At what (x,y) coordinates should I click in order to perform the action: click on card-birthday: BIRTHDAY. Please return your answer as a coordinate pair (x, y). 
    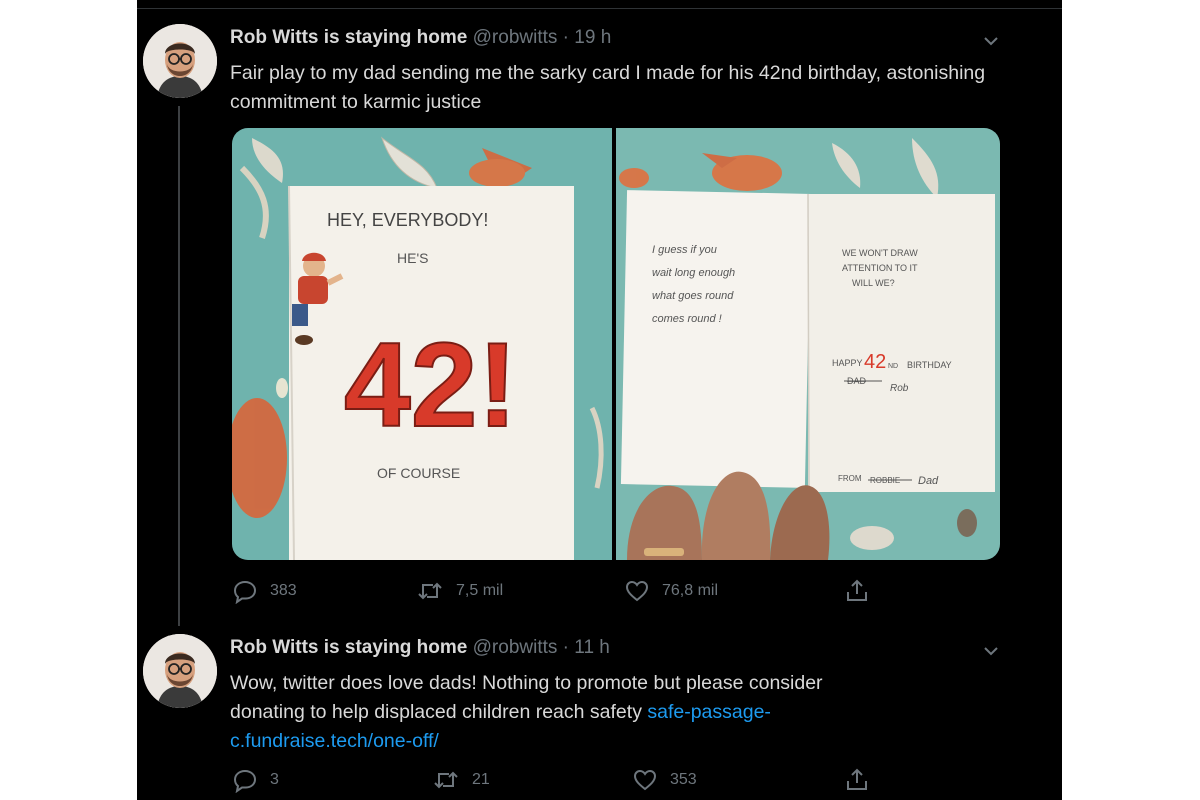
    Looking at the image, I should click on (929, 365).